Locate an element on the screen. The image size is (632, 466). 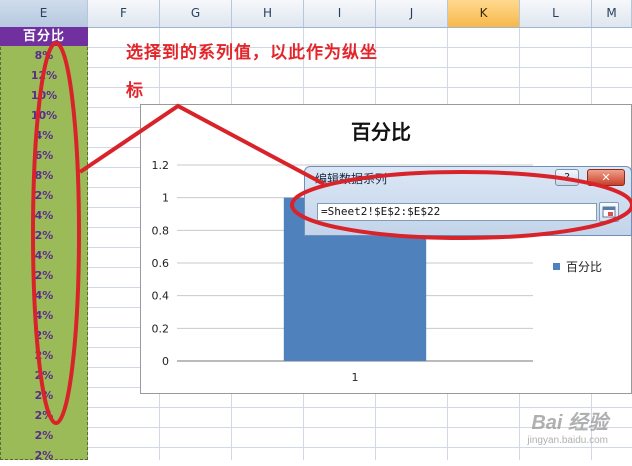
column-header-i: I is located at coordinates (340, 13).